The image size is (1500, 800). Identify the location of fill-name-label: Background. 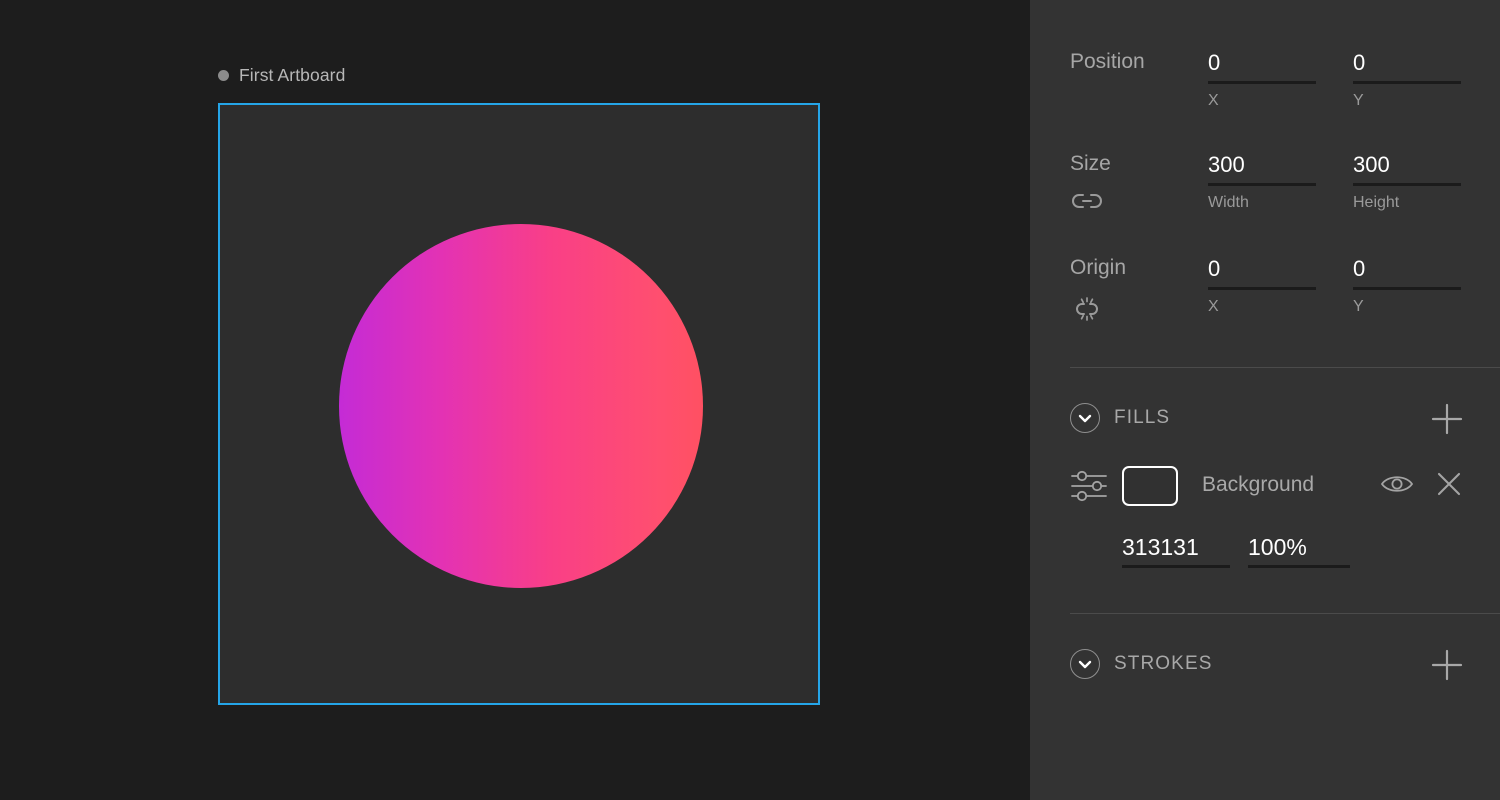
(1258, 484).